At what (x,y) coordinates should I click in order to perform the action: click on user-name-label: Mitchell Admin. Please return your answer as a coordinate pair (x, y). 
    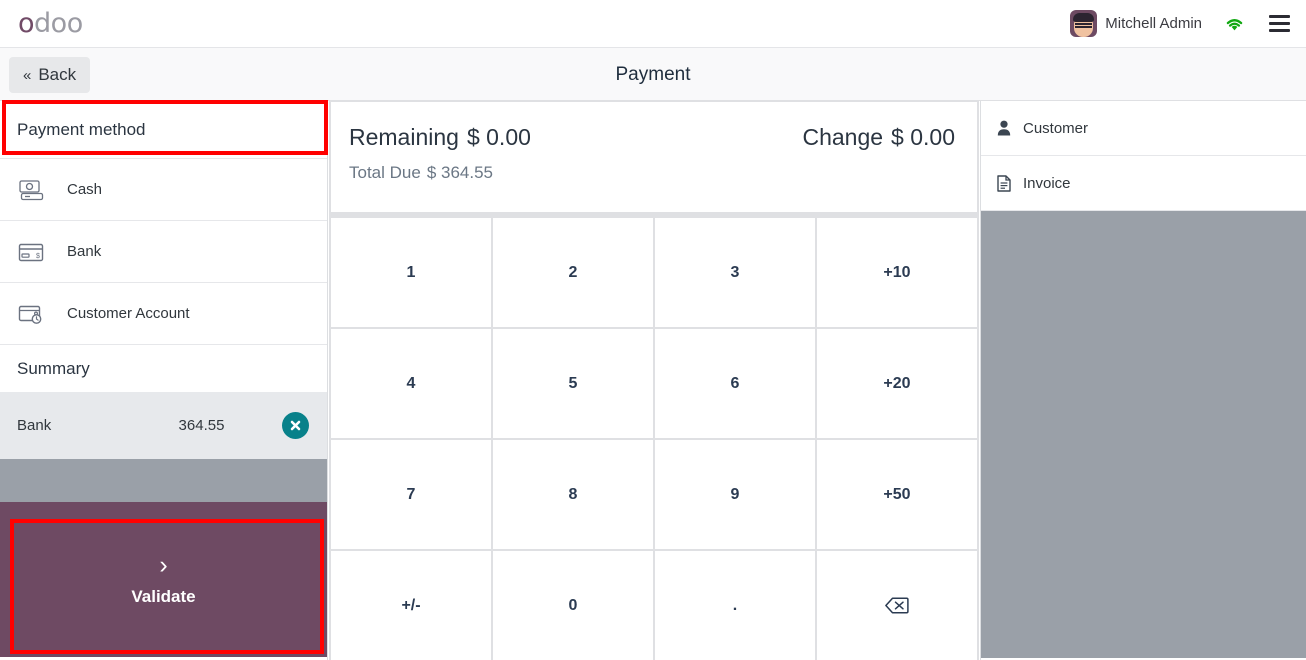
    Looking at the image, I should click on (1153, 23).